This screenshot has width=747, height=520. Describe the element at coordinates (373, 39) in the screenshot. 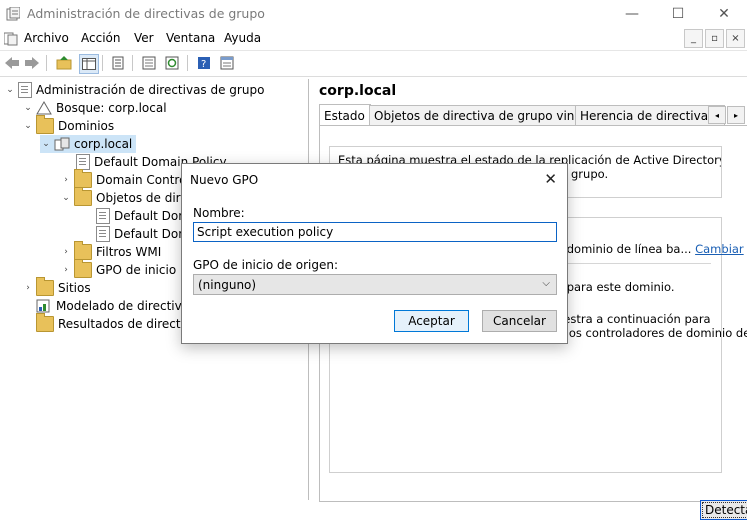

I see `menu-bar: Archivo Acción Ver Ventana Ayuda _ ▫ ×` at that location.